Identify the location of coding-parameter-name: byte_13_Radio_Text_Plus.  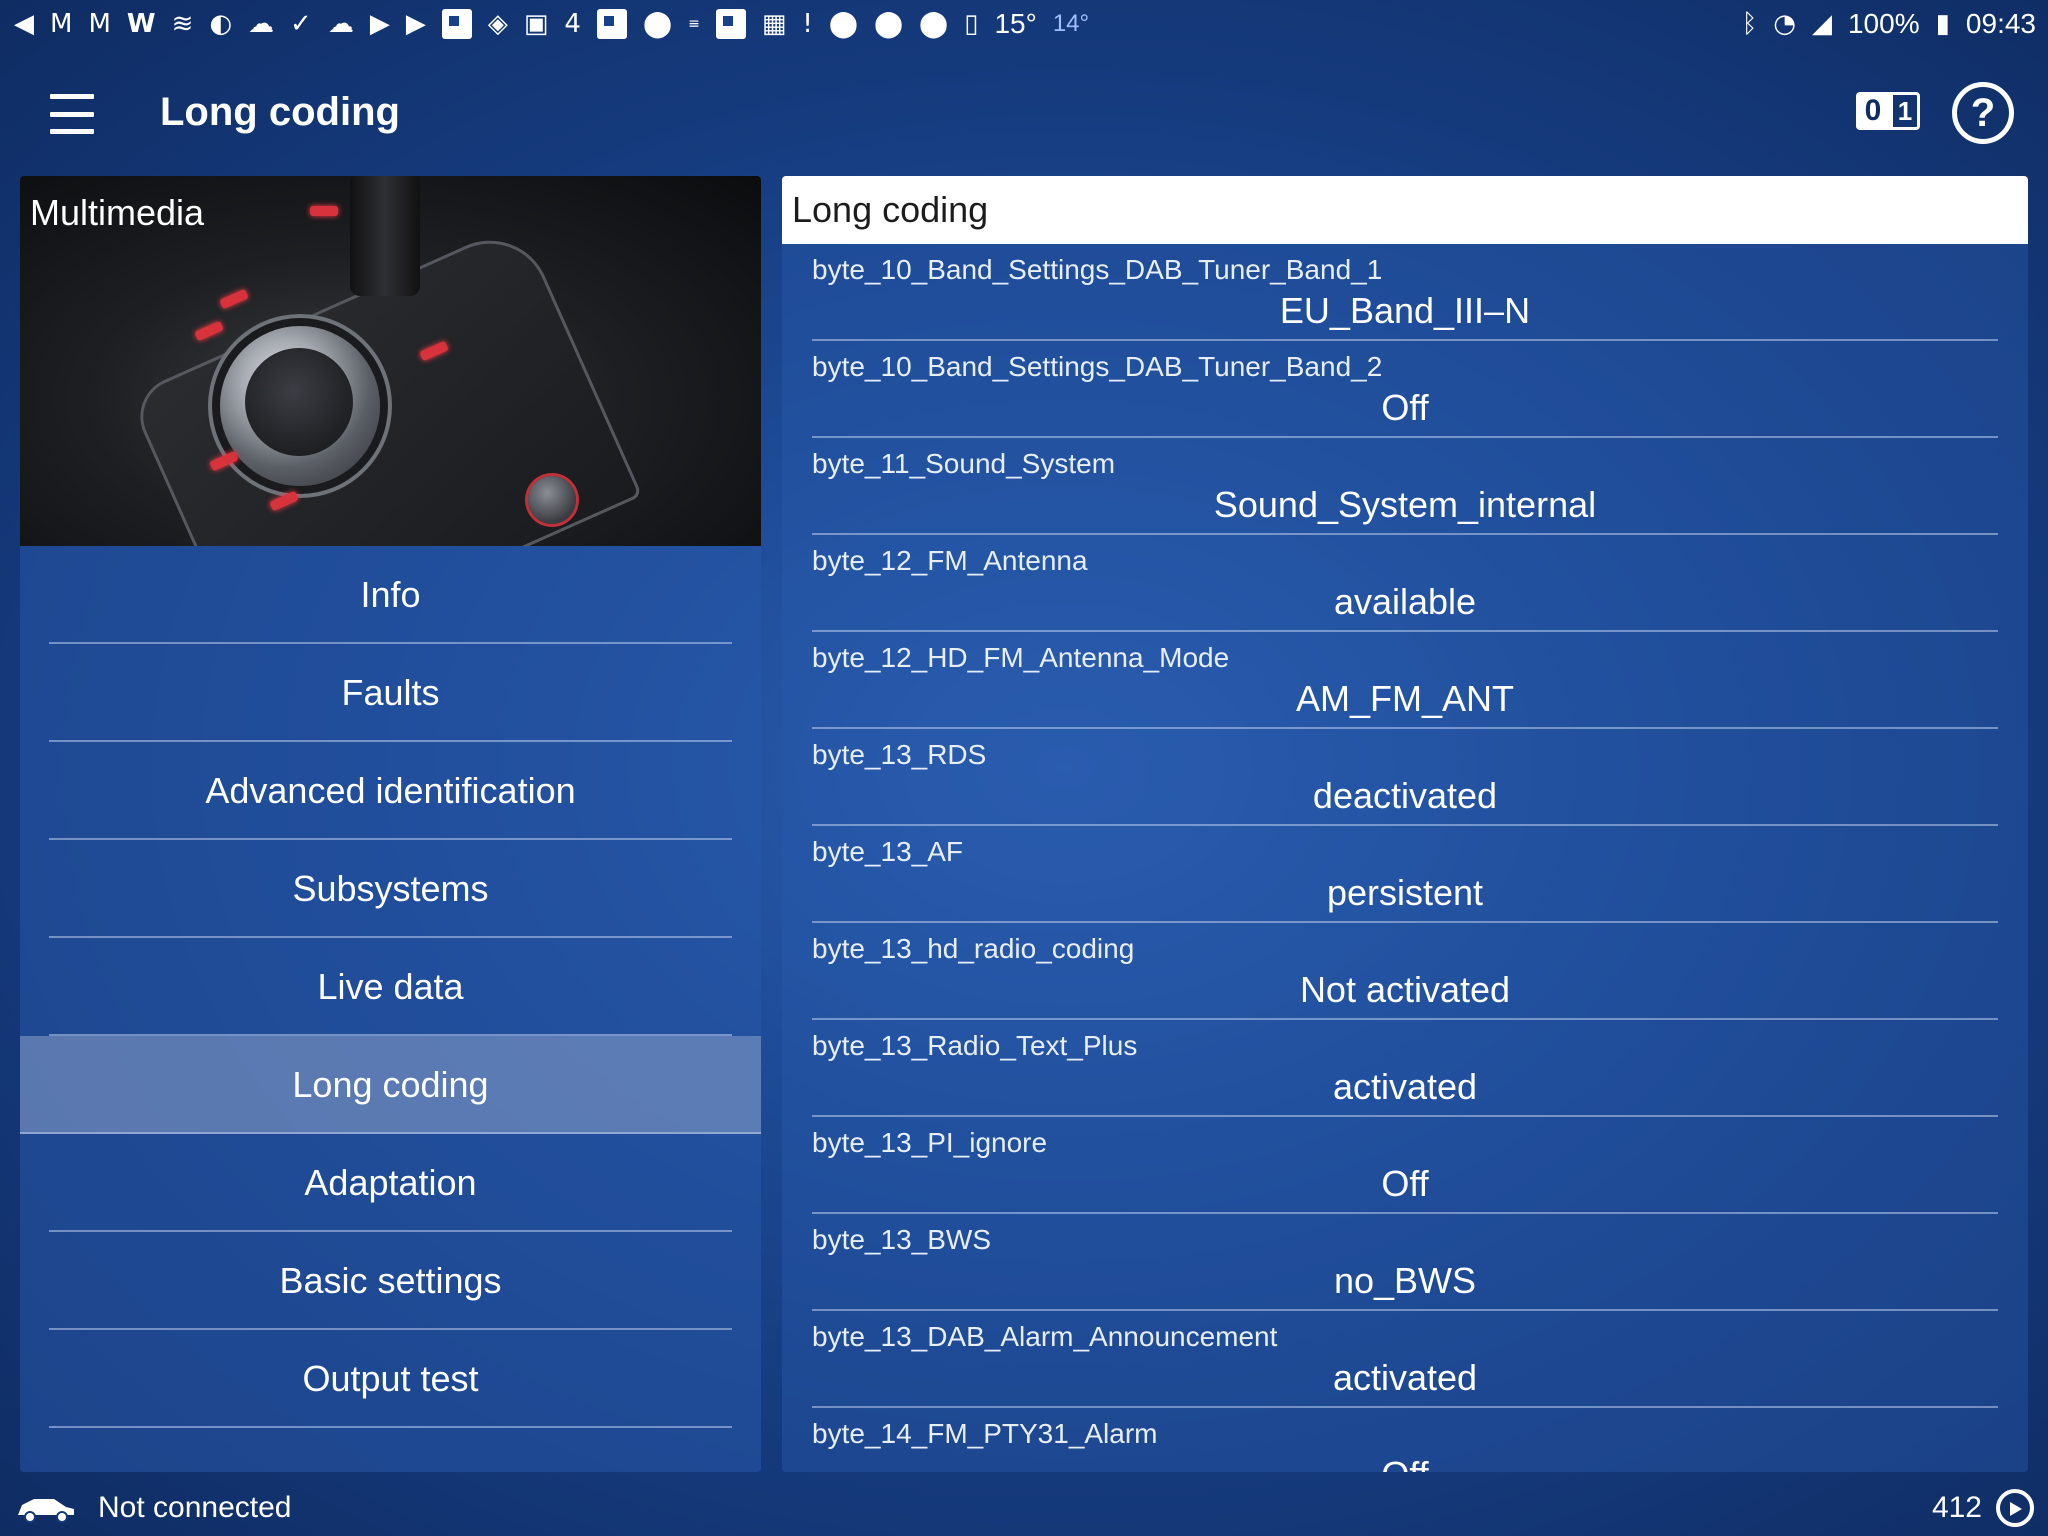
(975, 1045).